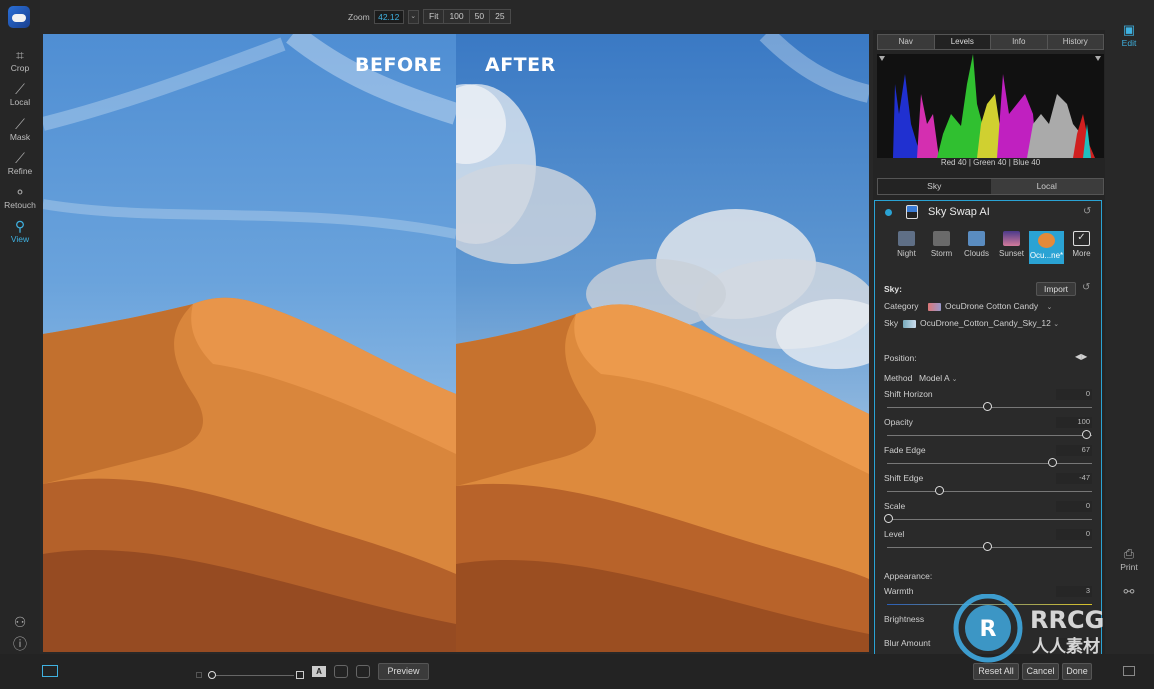 Image resolution: width=1154 pixels, height=689 pixels. What do you see at coordinates (891, 323) in the screenshot?
I see `sky-select-label: Sky` at bounding box center [891, 323].